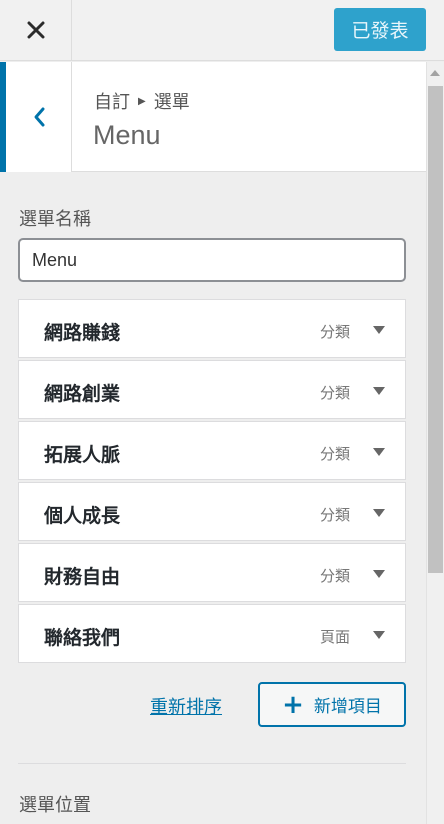  Describe the element at coordinates (212, 763) in the screenshot. I see `divider` at that location.